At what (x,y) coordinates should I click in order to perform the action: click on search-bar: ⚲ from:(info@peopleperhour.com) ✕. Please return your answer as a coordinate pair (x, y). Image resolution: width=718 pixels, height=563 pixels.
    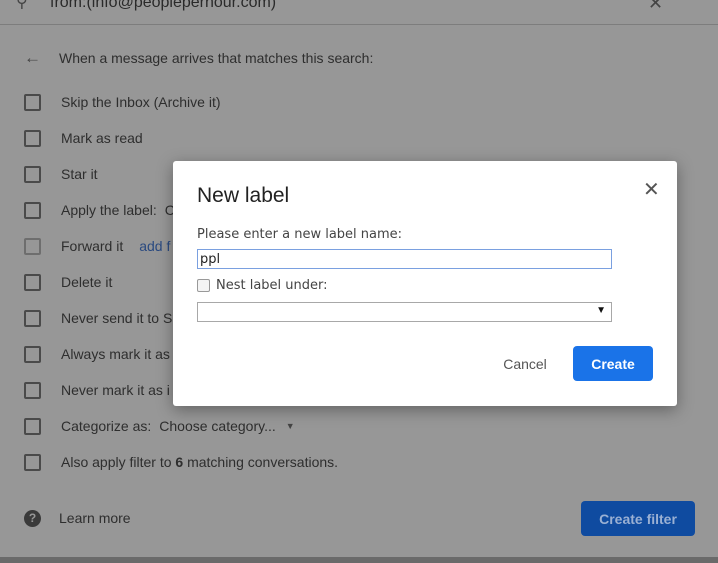
    Looking at the image, I should click on (359, 12).